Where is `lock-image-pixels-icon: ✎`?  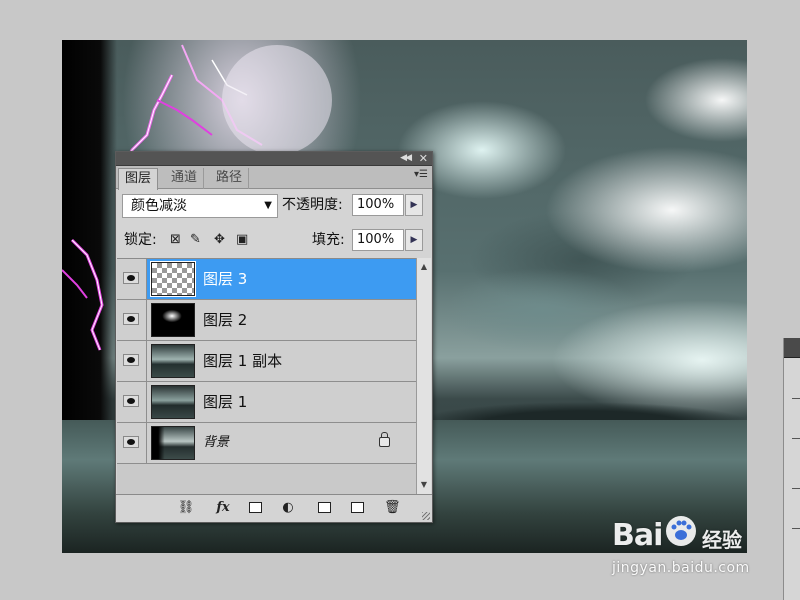
lock-image-pixels-icon: ✎ is located at coordinates (195, 240).